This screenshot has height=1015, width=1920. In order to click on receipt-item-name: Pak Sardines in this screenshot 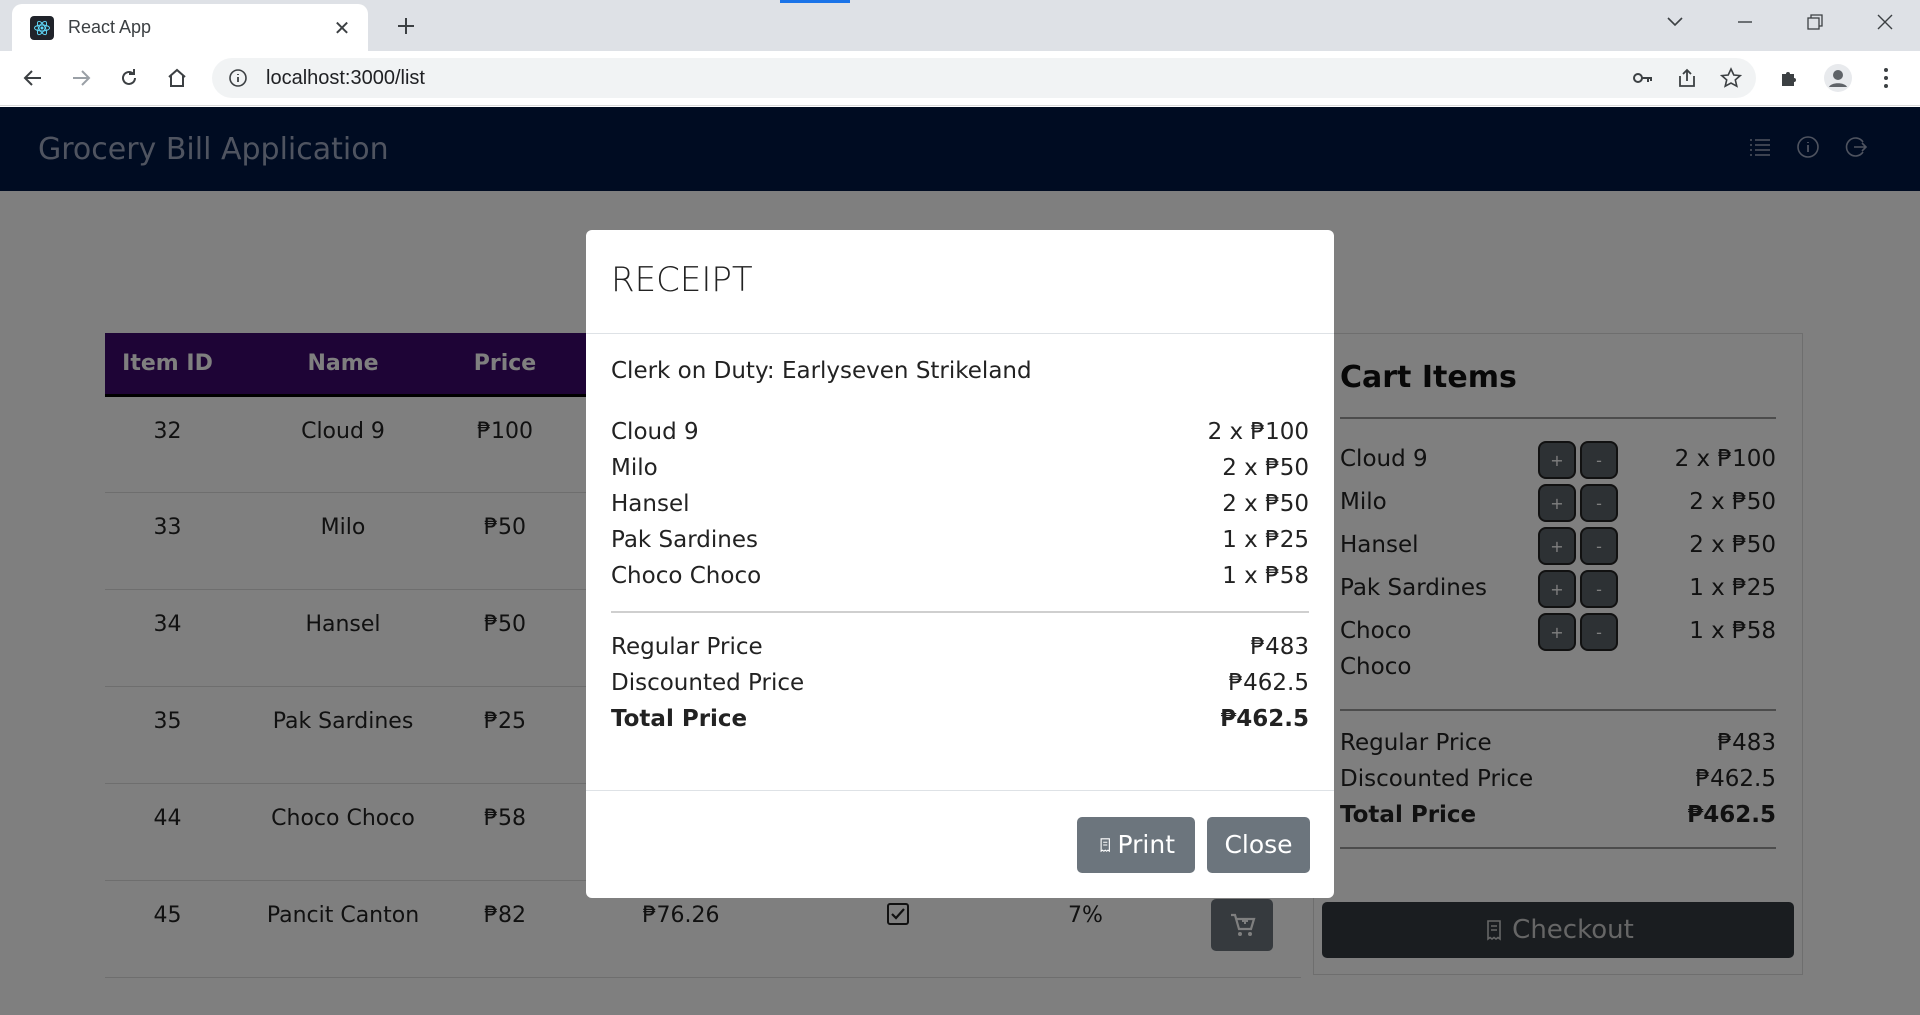, I will do `click(685, 540)`.